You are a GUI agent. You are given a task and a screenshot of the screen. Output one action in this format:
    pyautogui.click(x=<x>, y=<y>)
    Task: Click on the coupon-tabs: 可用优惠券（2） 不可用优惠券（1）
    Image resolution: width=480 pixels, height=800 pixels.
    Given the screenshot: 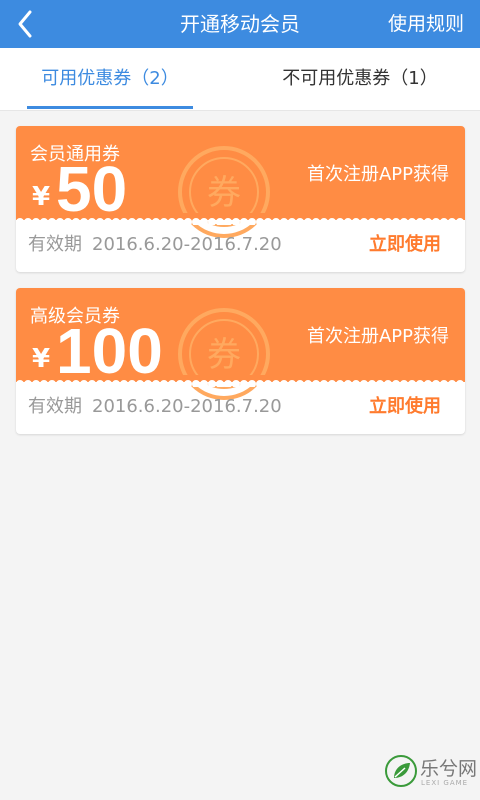 What is the action you would take?
    pyautogui.click(x=240, y=79)
    